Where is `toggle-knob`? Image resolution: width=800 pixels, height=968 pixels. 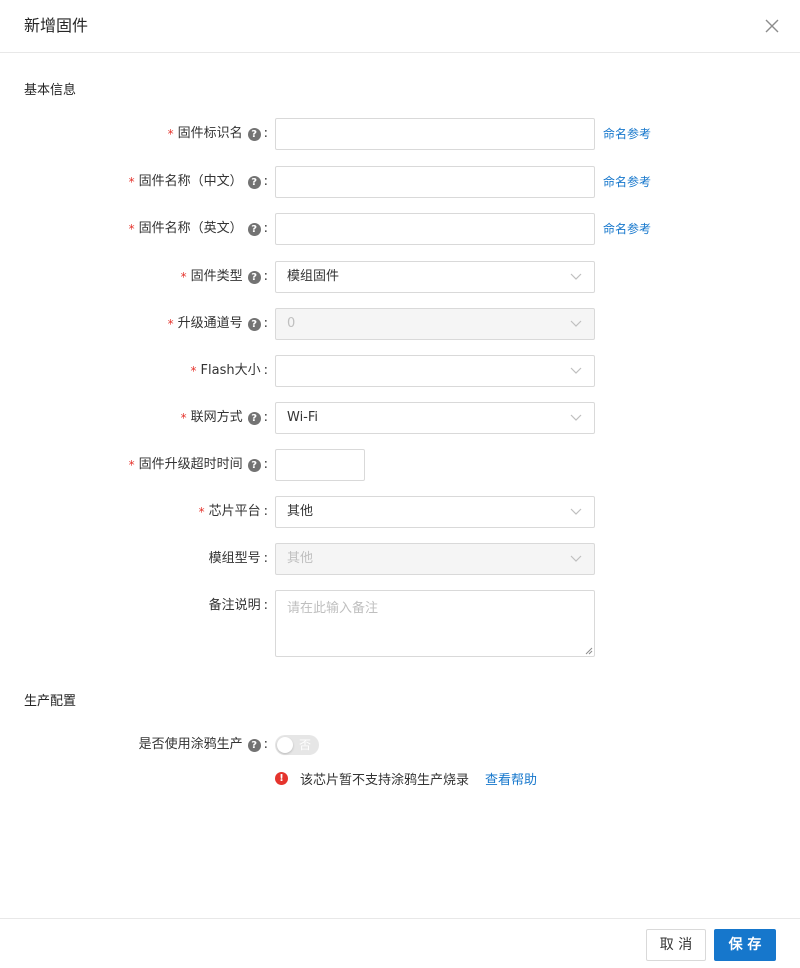
toggle-knob is located at coordinates (285, 745).